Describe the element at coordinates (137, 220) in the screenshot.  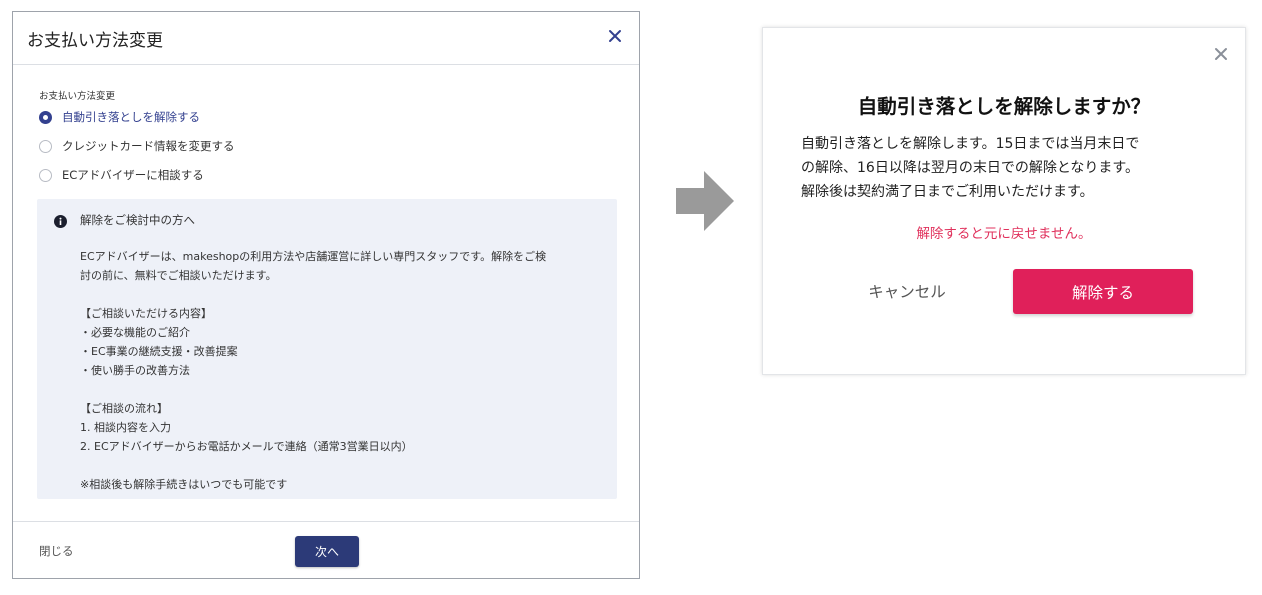
I see `info-title: 解除をご検討中の方へ` at that location.